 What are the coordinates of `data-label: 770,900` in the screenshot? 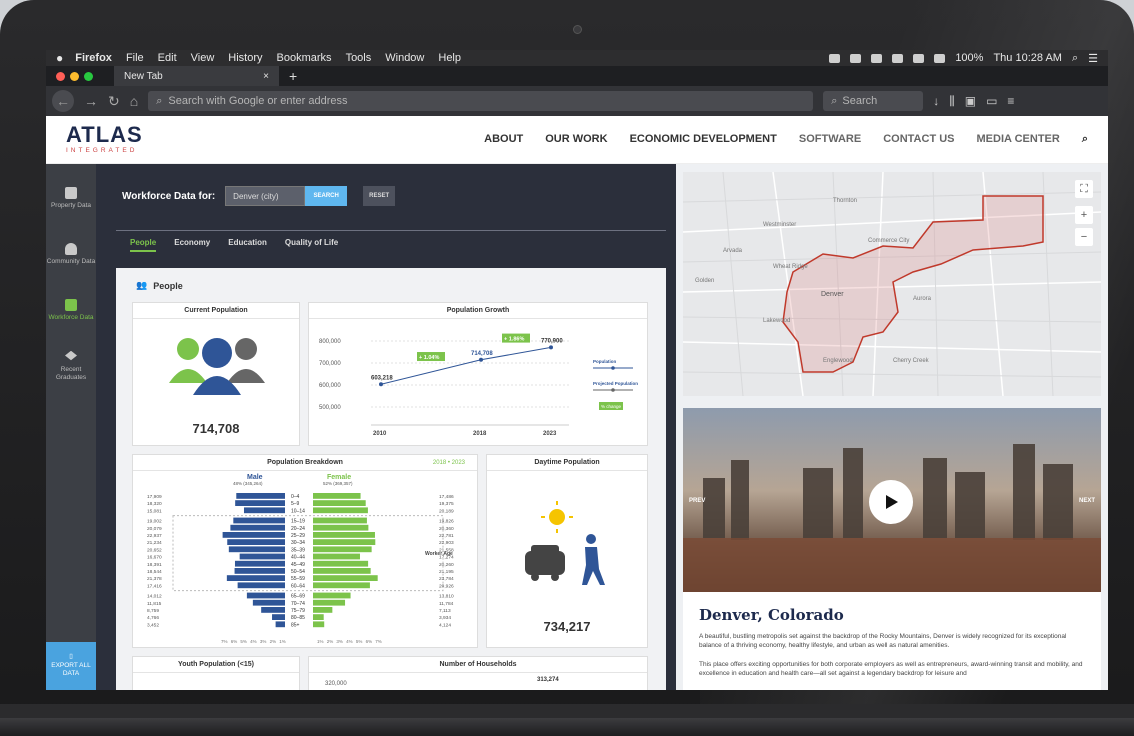 It's located at (552, 341).